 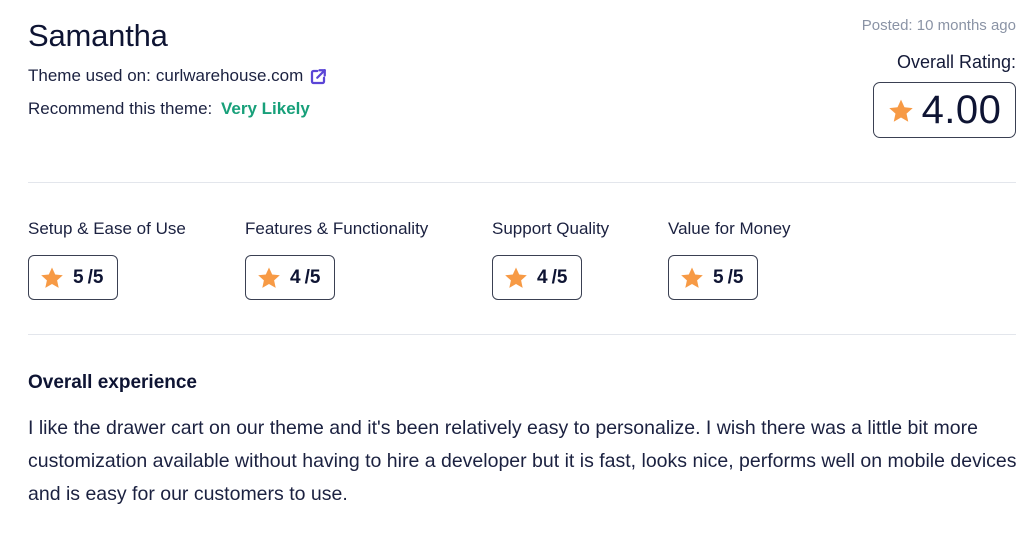 I want to click on category-label: Setup & Ease of Use, so click(x=107, y=228).